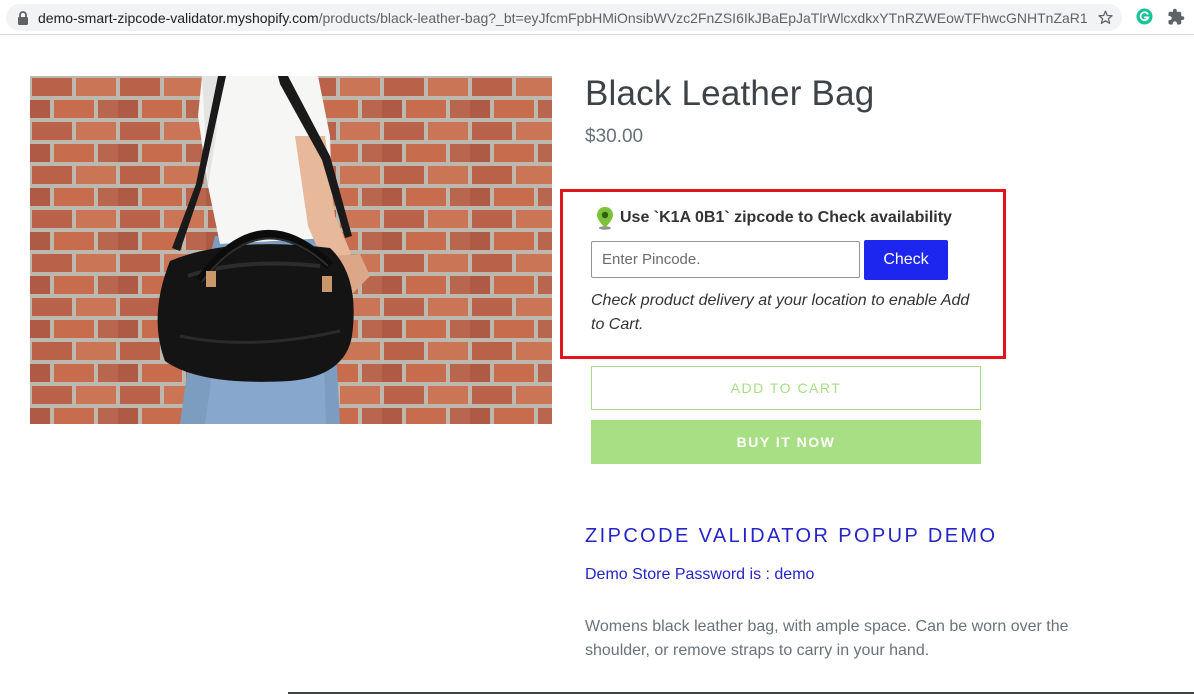 This screenshot has width=1194, height=694. What do you see at coordinates (1144, 16) in the screenshot?
I see `grammarly-extension-icon` at bounding box center [1144, 16].